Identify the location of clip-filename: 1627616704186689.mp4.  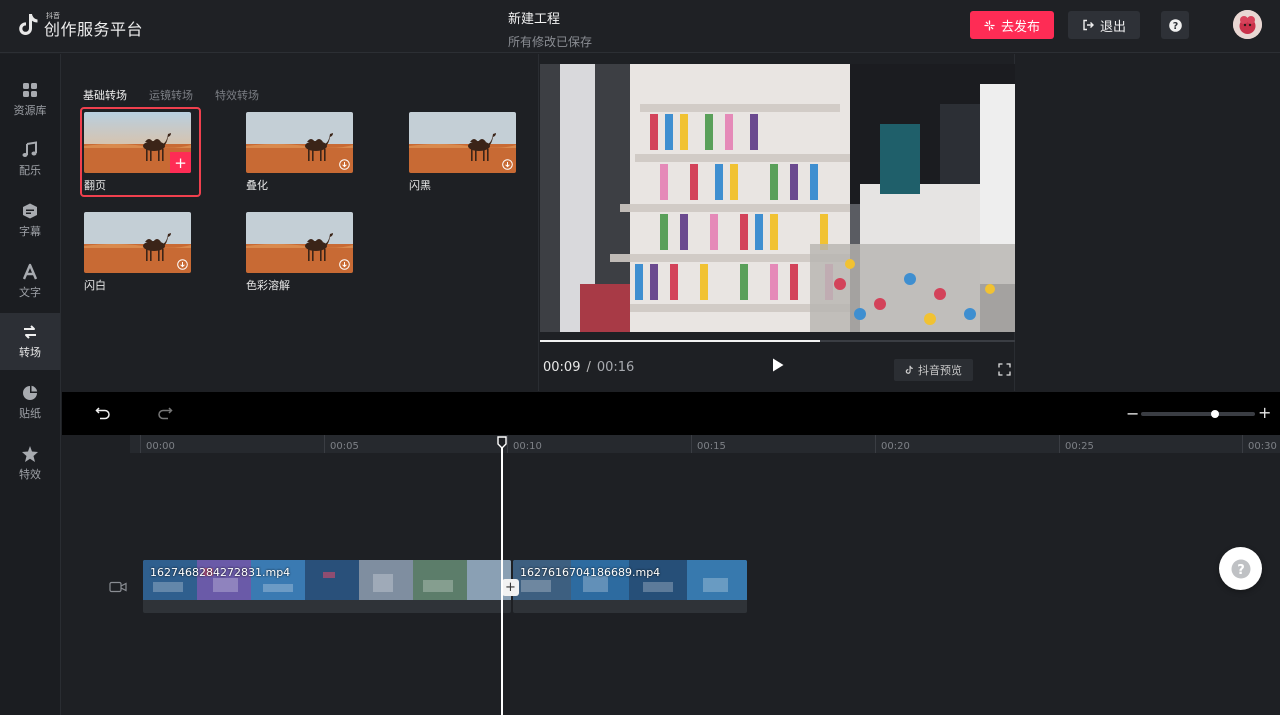
(590, 572).